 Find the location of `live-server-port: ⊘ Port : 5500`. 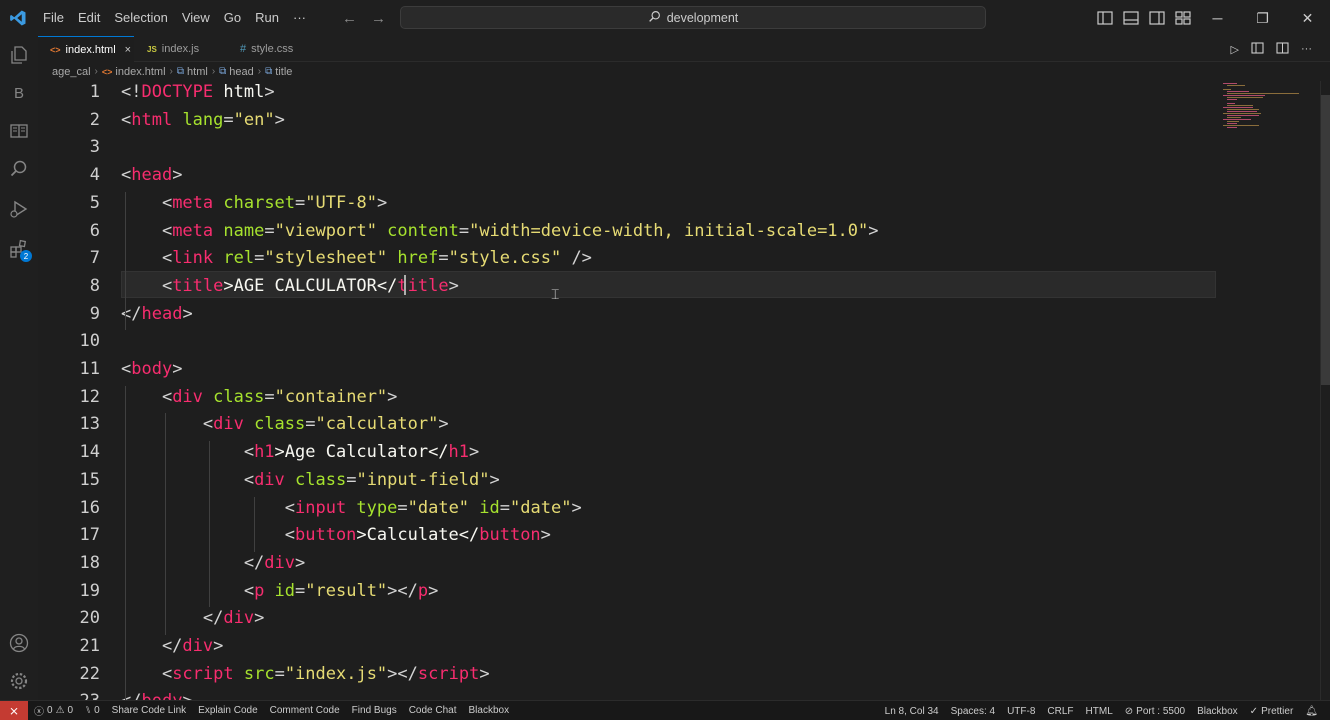

live-server-port: ⊘ Port : 5500 is located at coordinates (1155, 711).